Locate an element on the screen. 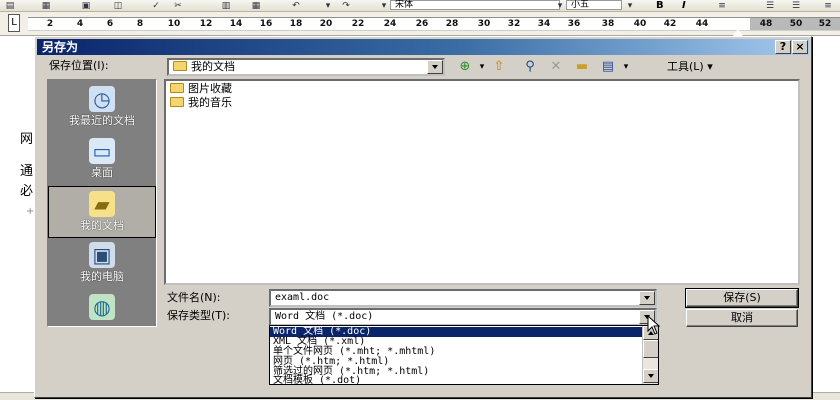 The width and height of the screenshot is (840, 400). ruler-number: 48 is located at coordinates (766, 24).